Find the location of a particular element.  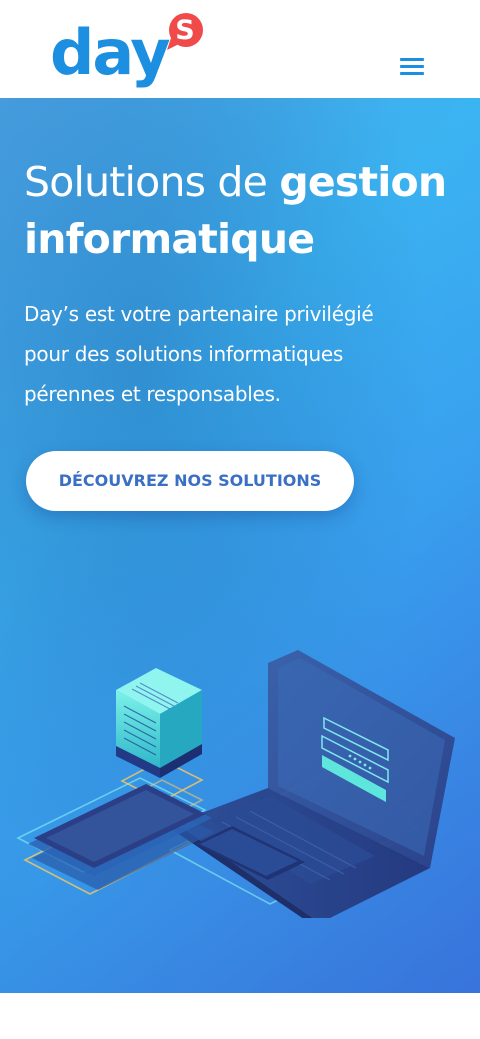

tablet-stack is located at coordinates (121, 837).